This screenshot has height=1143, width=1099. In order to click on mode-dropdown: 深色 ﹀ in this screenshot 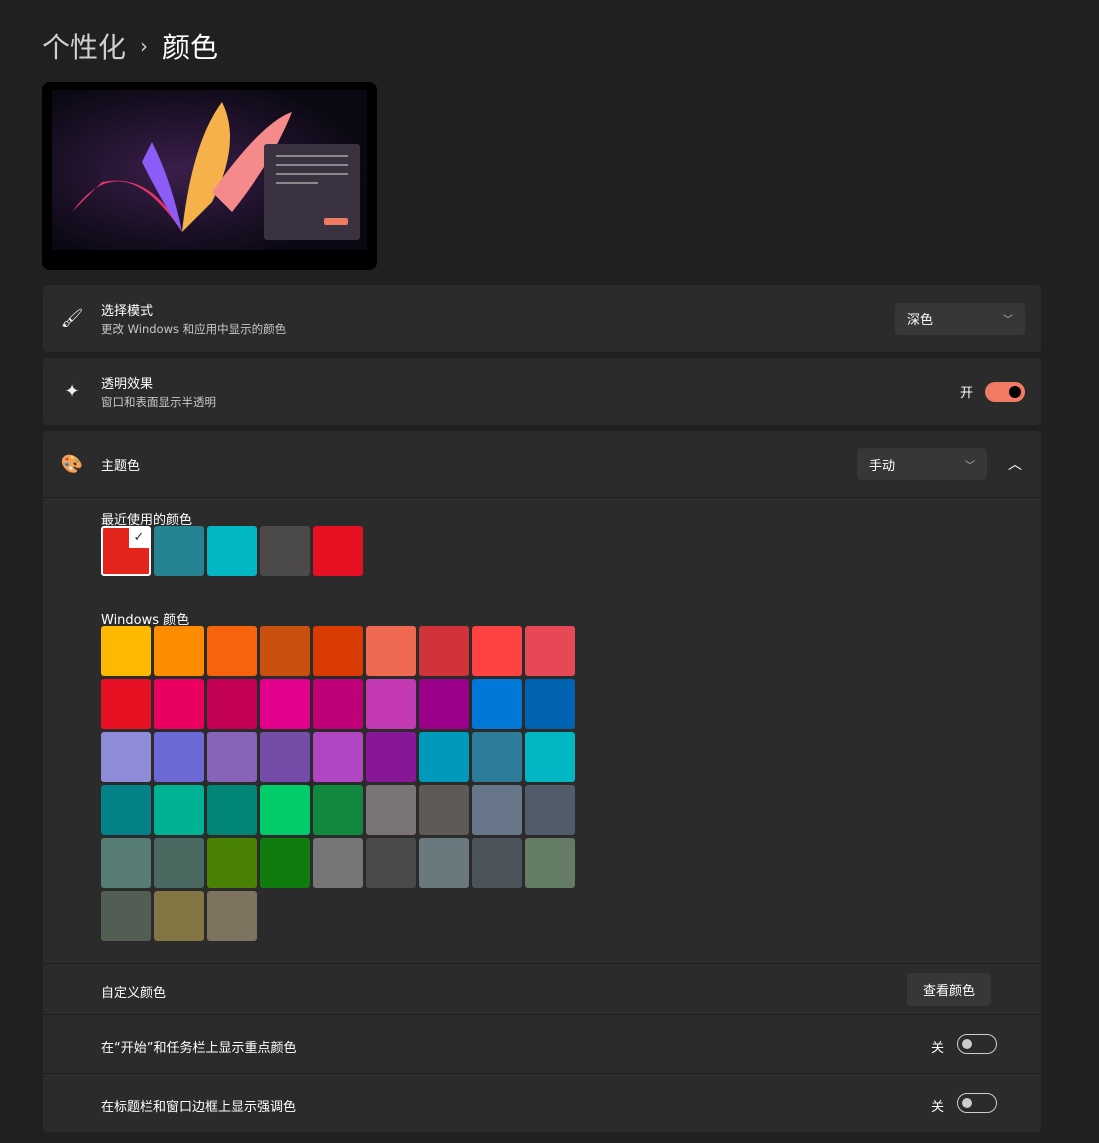, I will do `click(960, 318)`.